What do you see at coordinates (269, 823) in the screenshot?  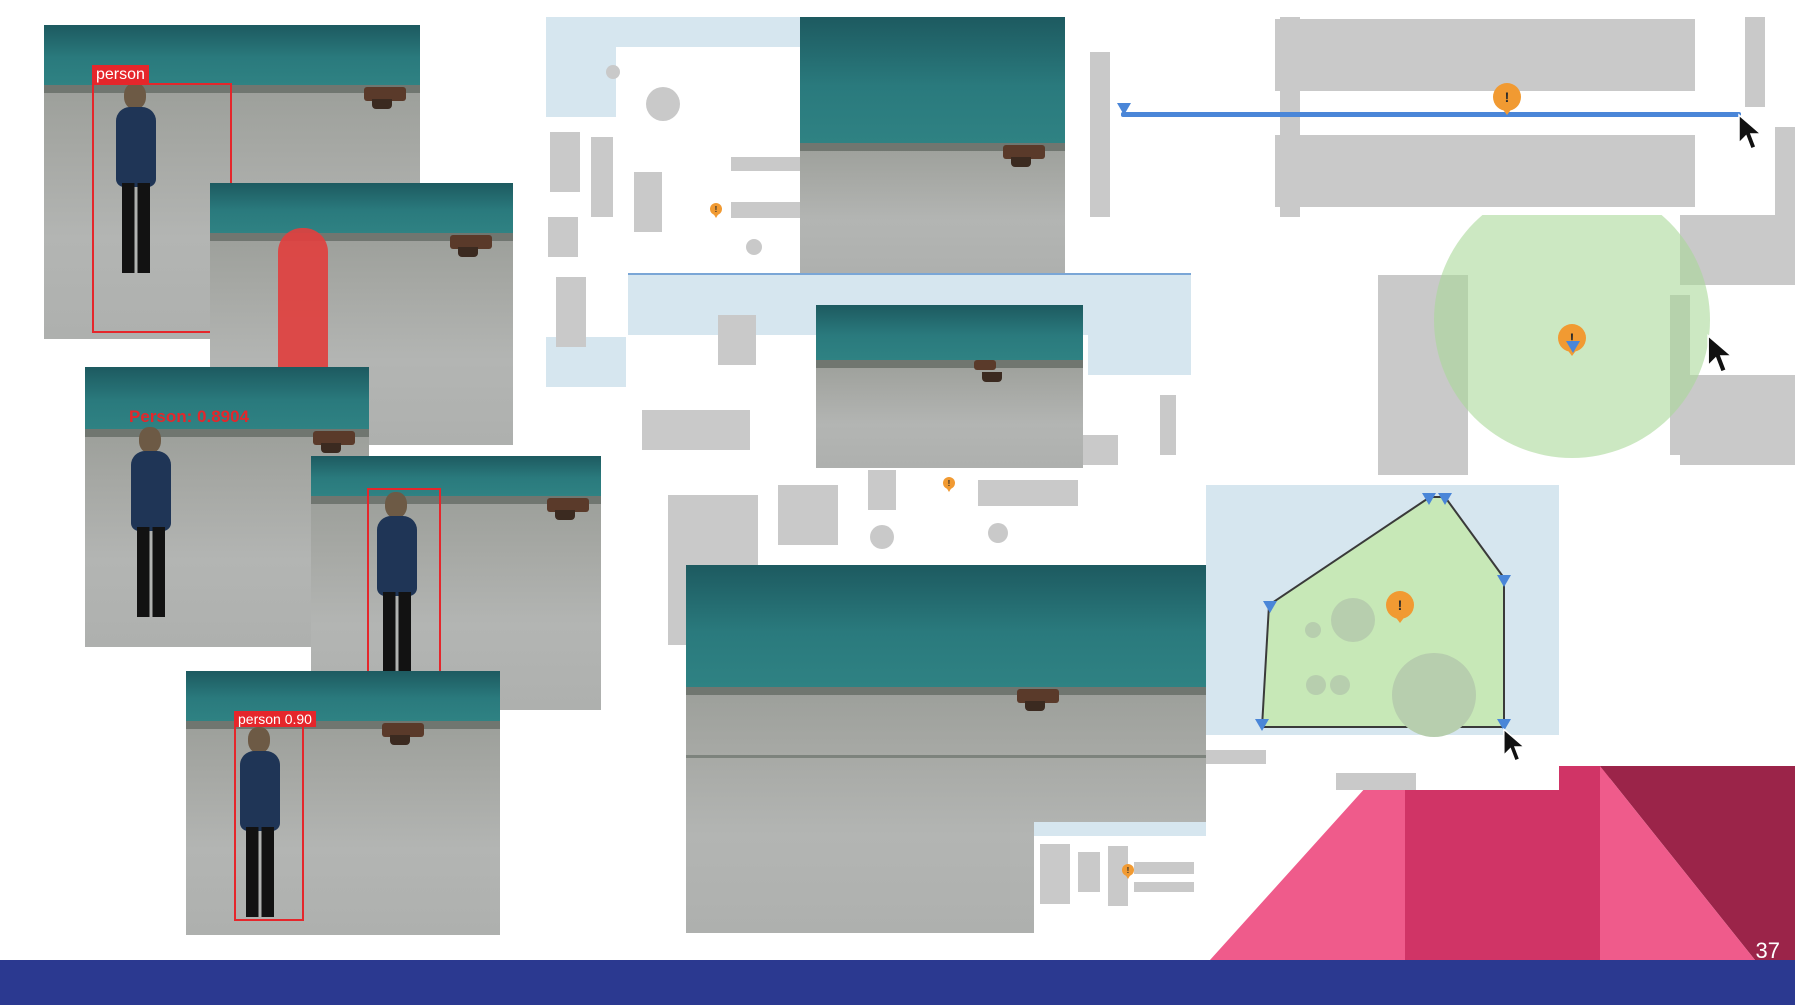 I see `bounding-box` at bounding box center [269, 823].